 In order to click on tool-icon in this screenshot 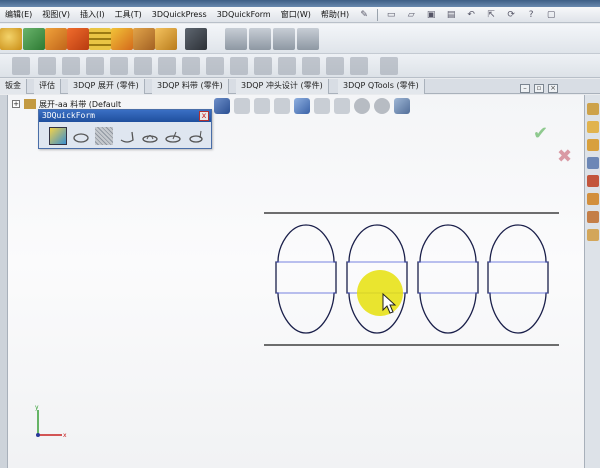, I will do `click(308, 39)`.